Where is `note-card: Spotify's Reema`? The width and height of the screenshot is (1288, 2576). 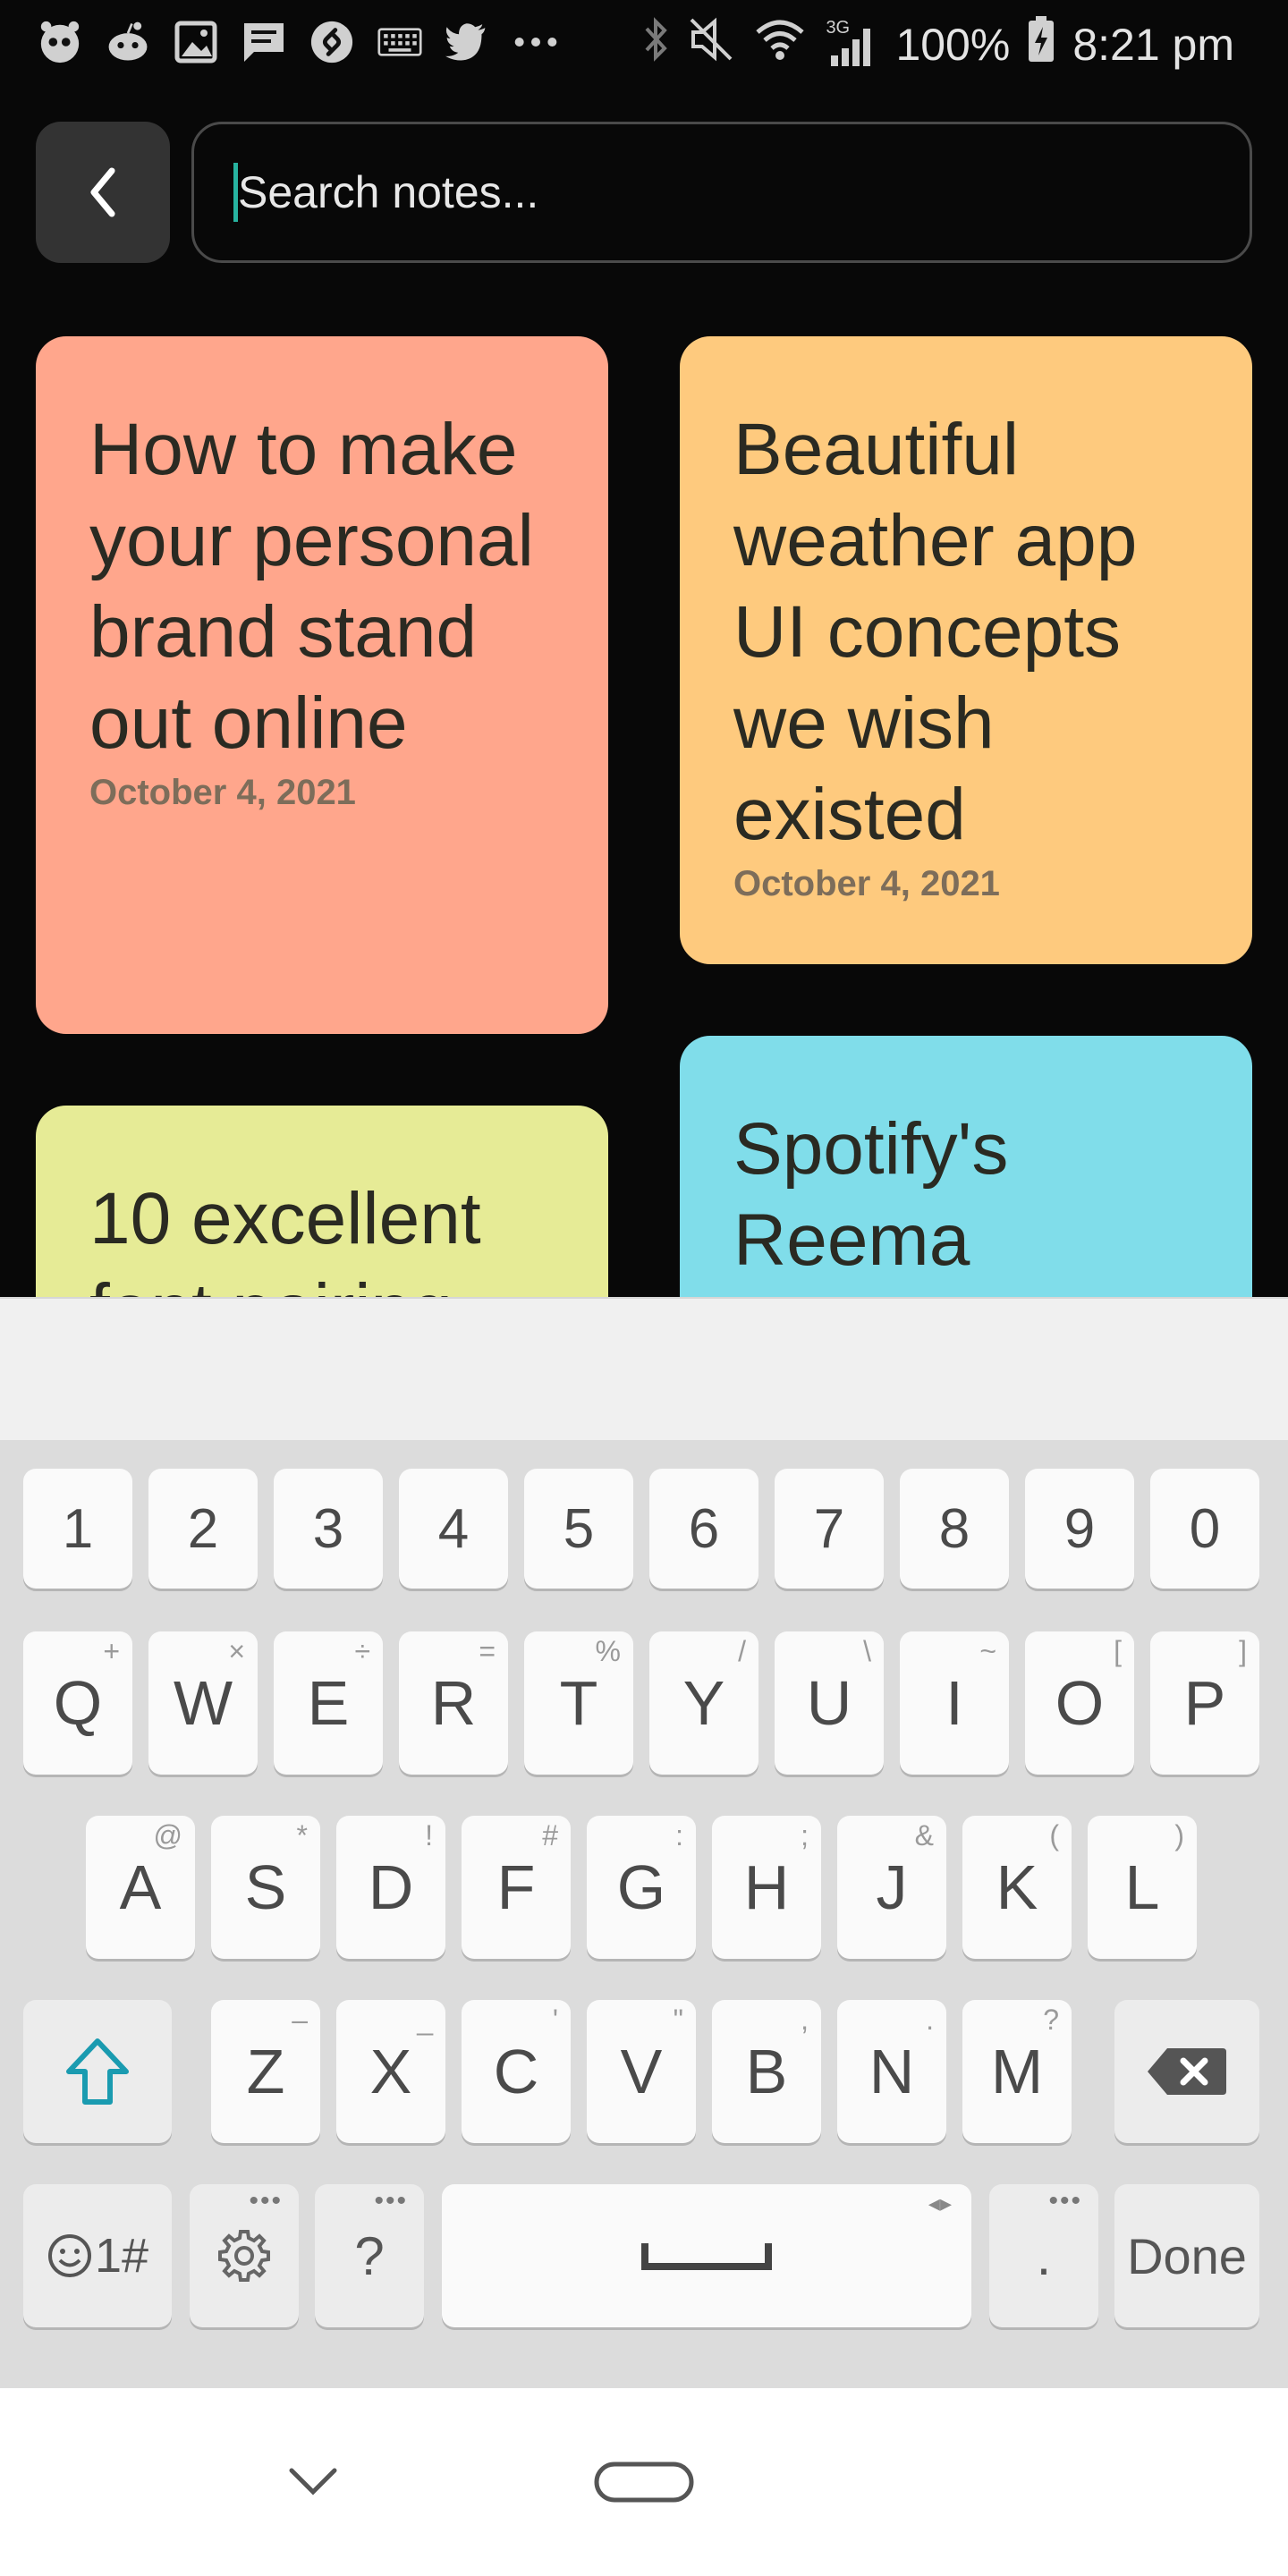
note-card: Spotify's Reema is located at coordinates (966, 1166).